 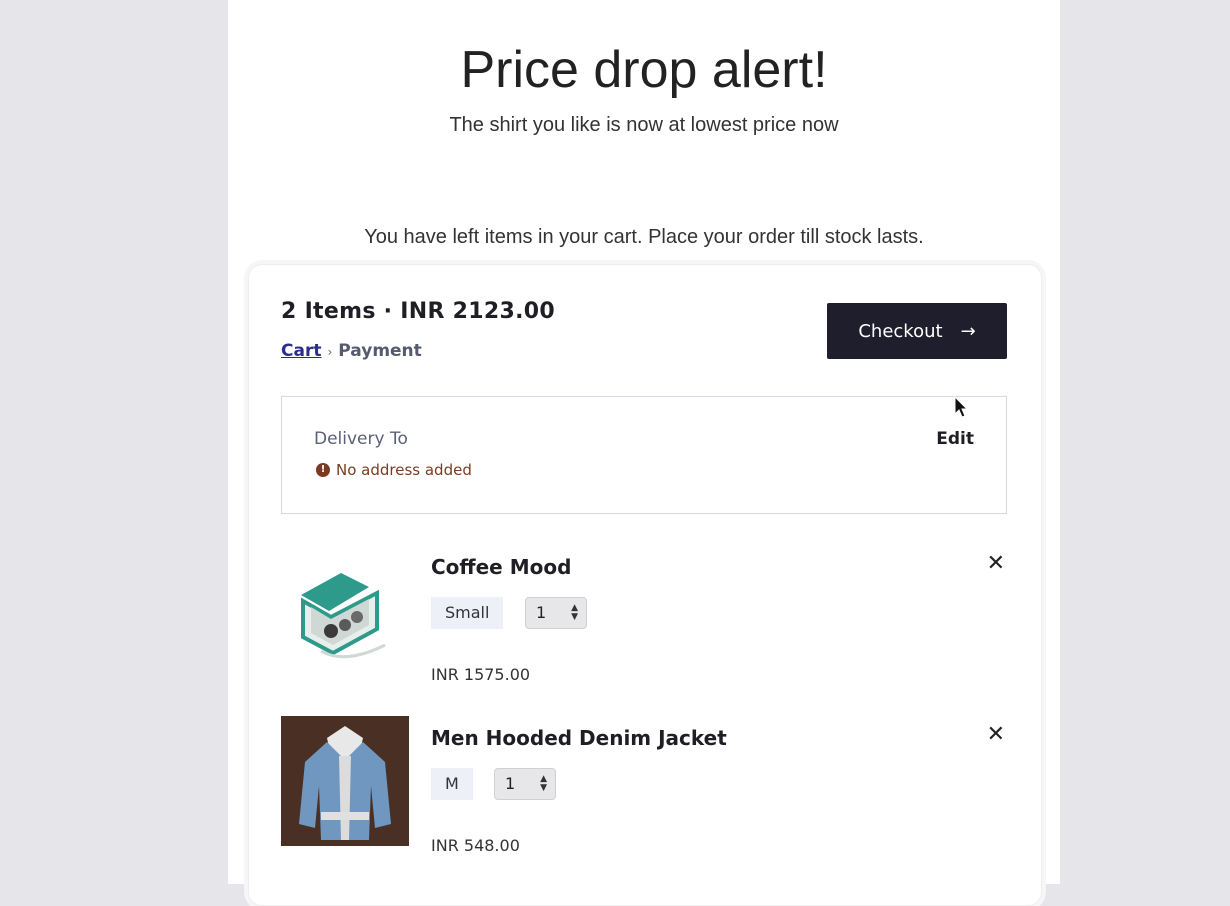 What do you see at coordinates (452, 784) in the screenshot?
I see `size-chip: M` at bounding box center [452, 784].